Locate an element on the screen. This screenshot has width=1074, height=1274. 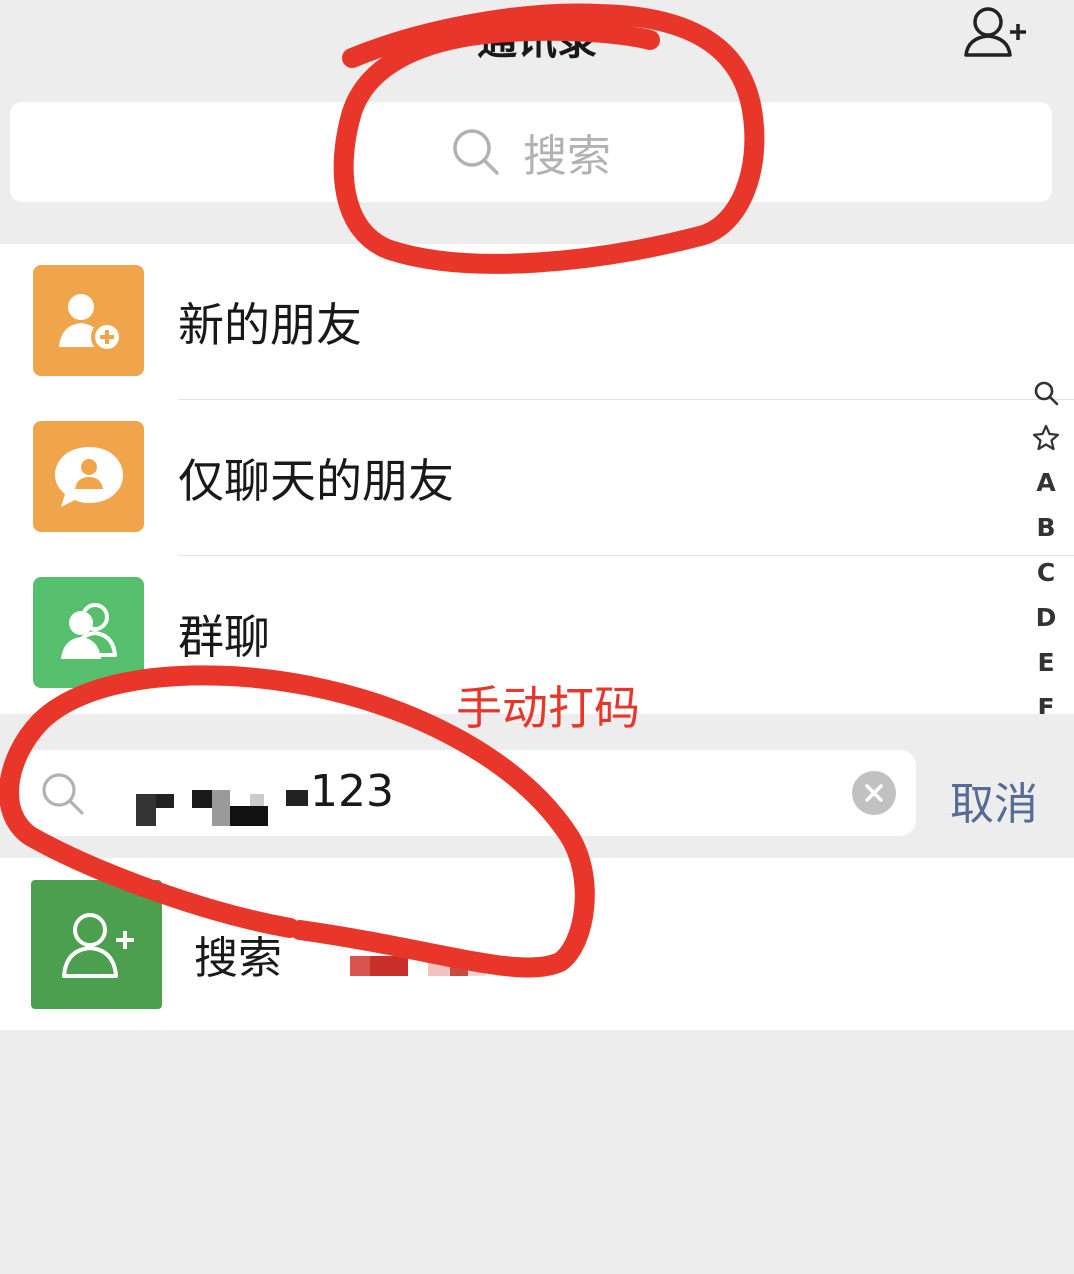
index-search-icon is located at coordinates (1046, 392).